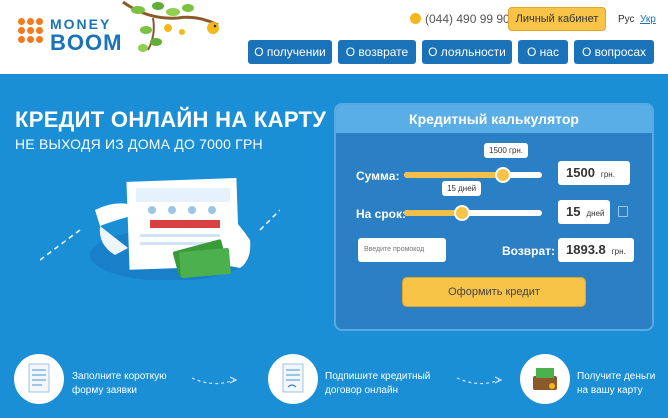  Describe the element at coordinates (473, 213) in the screenshot. I see `term-slider` at that location.